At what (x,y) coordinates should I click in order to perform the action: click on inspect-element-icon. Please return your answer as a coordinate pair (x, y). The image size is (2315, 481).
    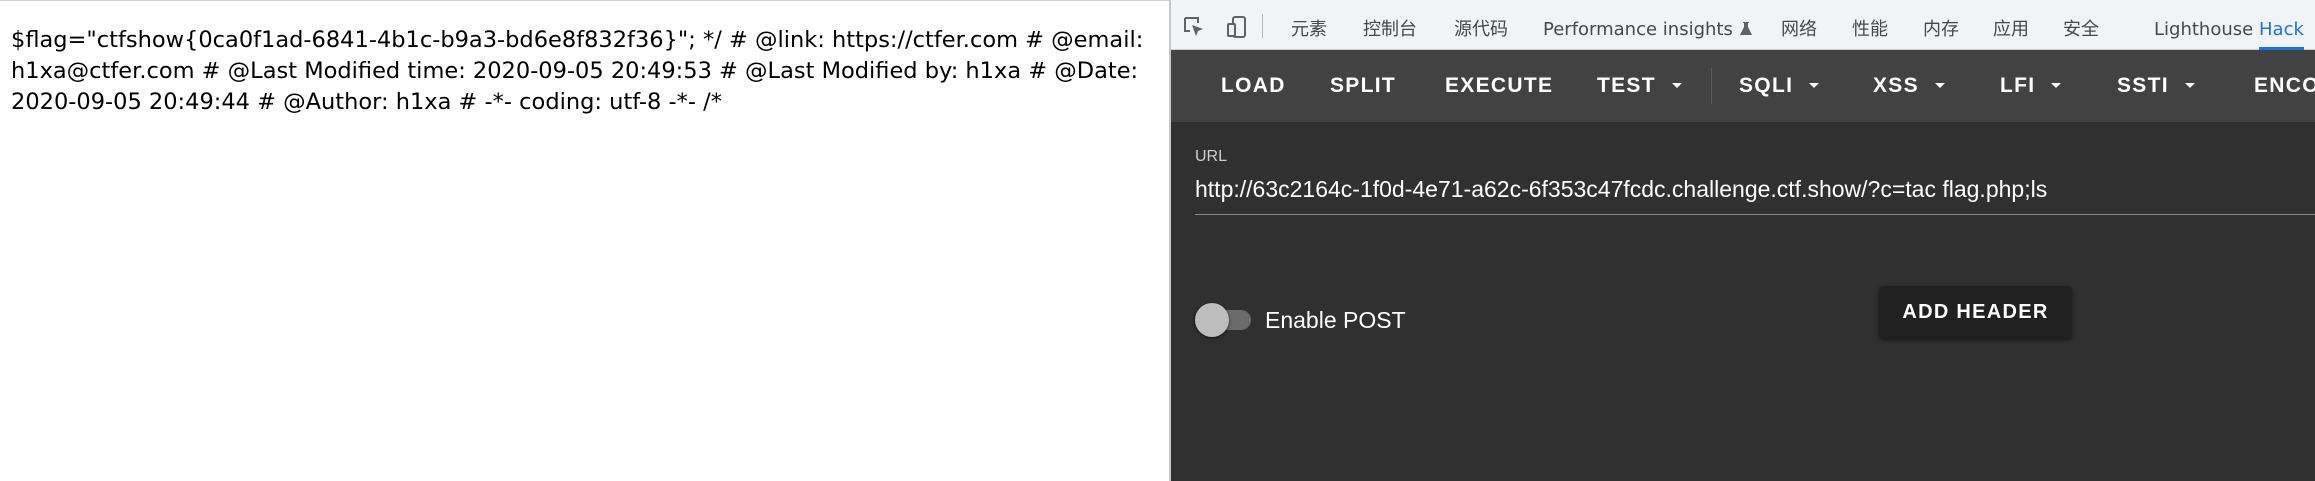
    Looking at the image, I should click on (1194, 27).